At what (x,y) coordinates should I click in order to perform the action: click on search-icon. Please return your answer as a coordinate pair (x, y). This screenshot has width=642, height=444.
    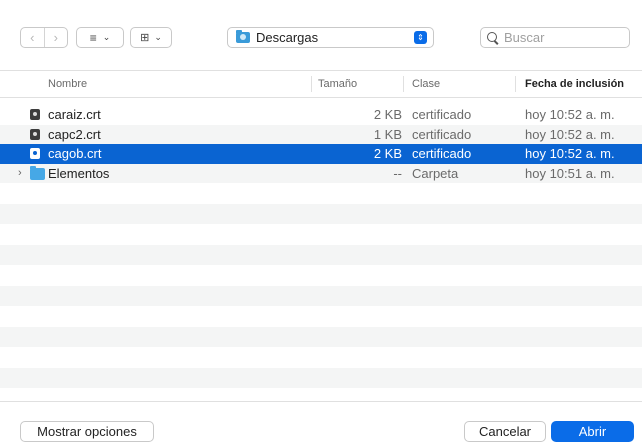
    Looking at the image, I should click on (493, 37).